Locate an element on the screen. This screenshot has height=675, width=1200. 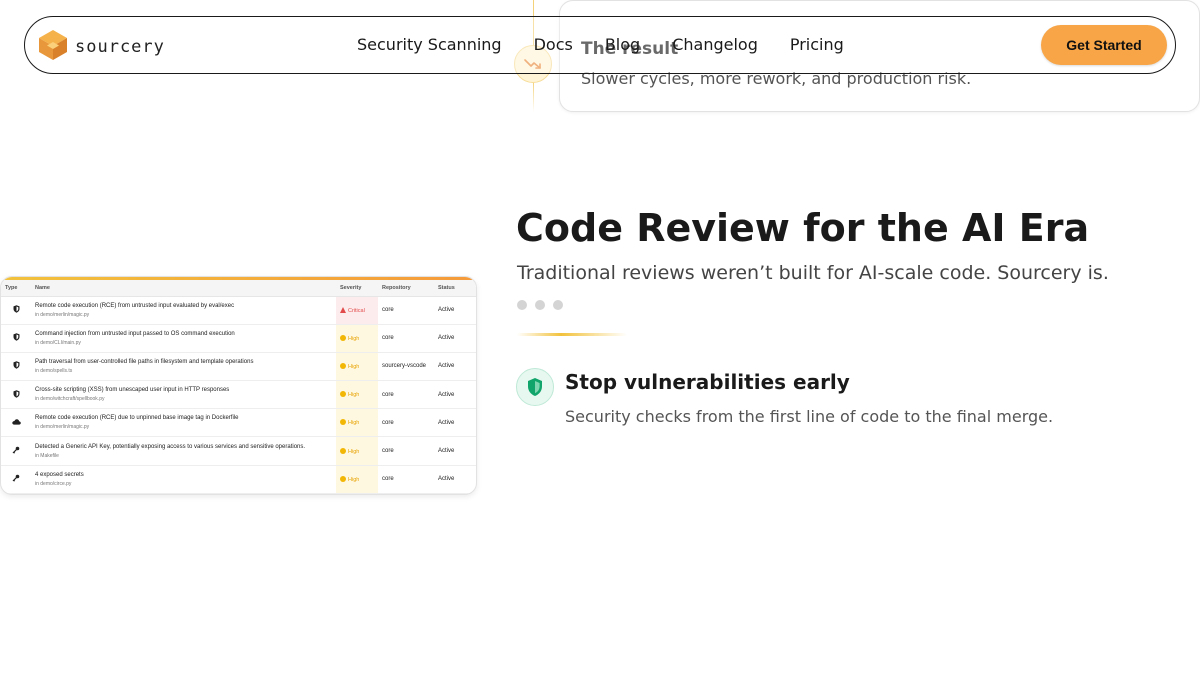
table-header-row: Type Name Severity Repository Status is located at coordinates (238, 288).